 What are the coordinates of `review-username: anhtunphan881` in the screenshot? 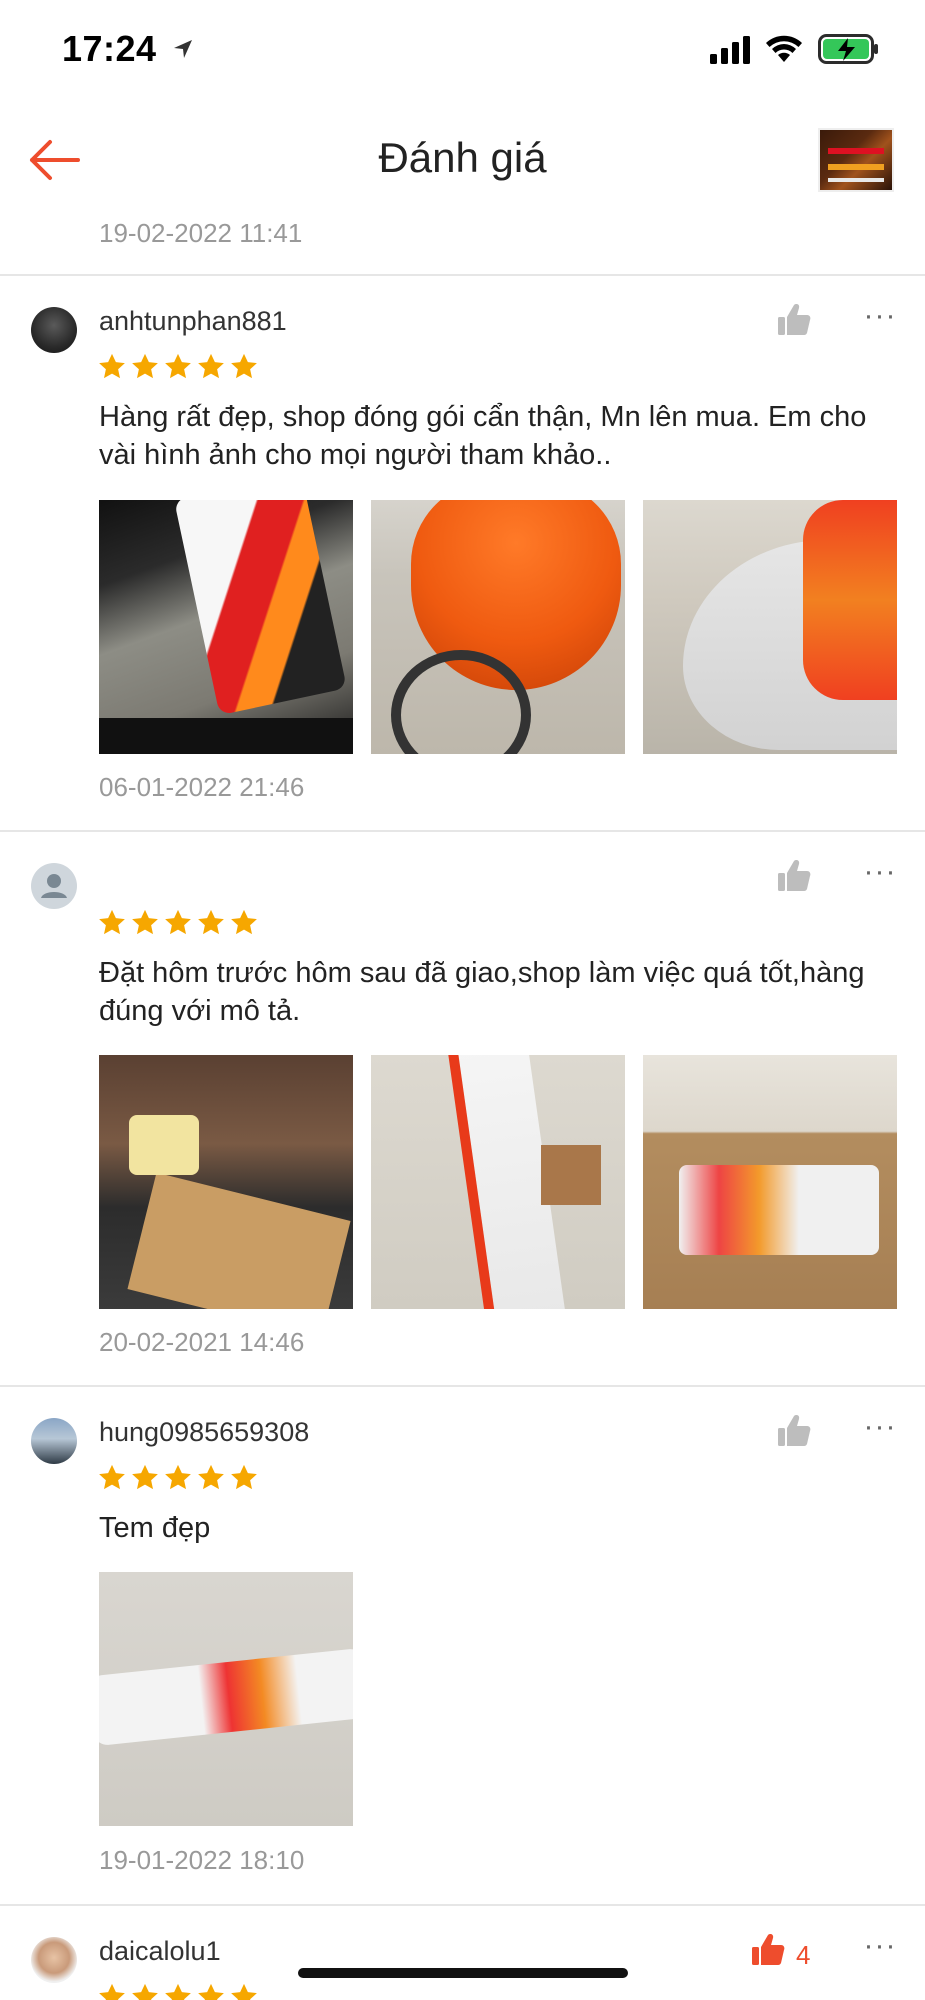 It's located at (193, 321).